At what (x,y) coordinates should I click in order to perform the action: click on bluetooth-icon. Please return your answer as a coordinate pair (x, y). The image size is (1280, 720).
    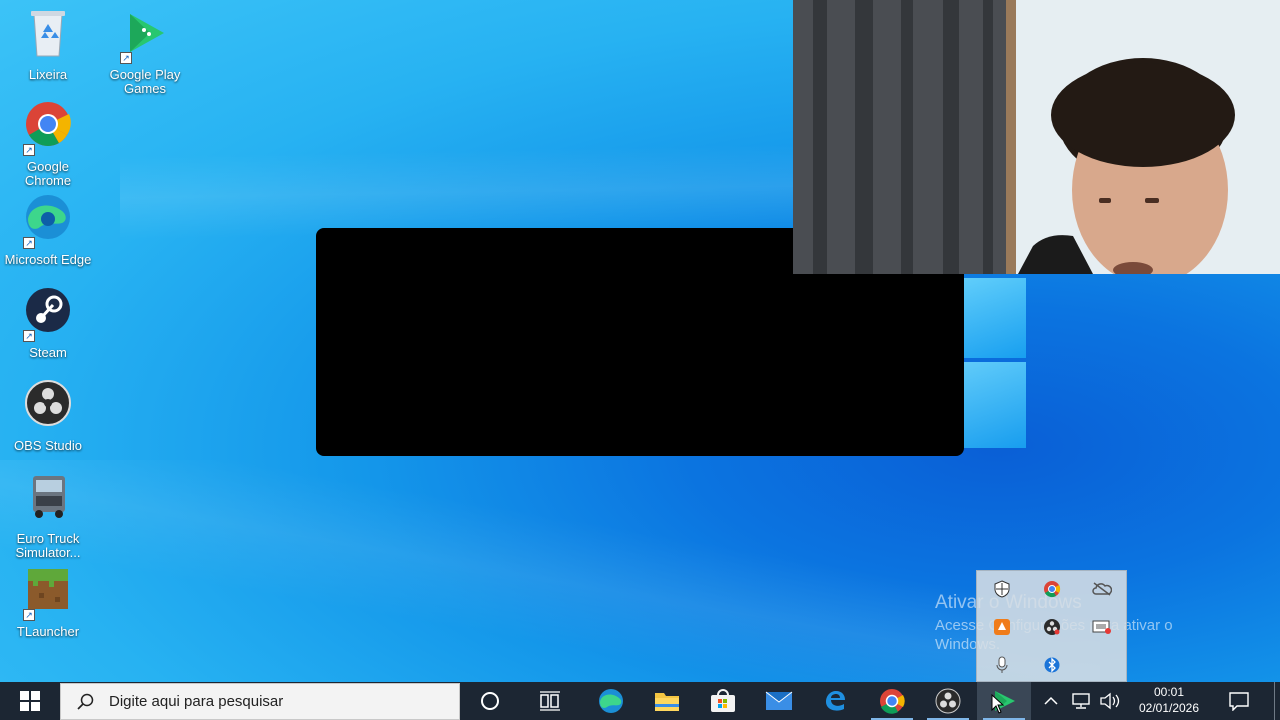
    Looking at the image, I should click on (1052, 665).